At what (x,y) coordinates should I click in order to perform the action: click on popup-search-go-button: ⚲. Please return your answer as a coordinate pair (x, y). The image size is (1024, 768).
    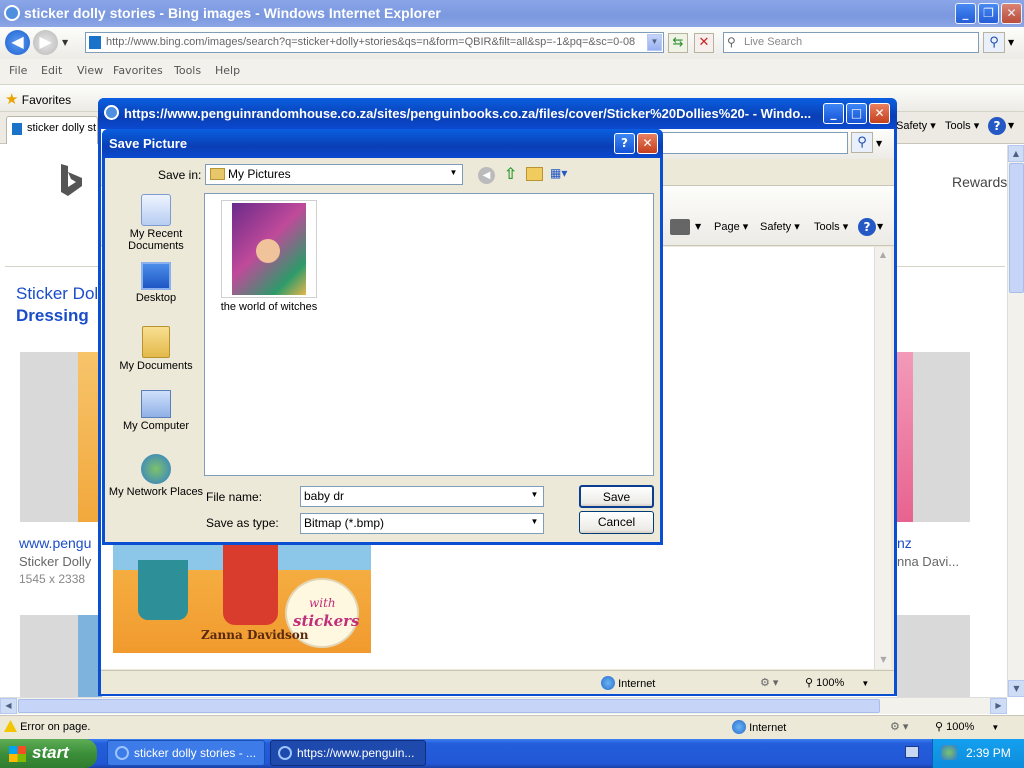
    Looking at the image, I should click on (862, 142).